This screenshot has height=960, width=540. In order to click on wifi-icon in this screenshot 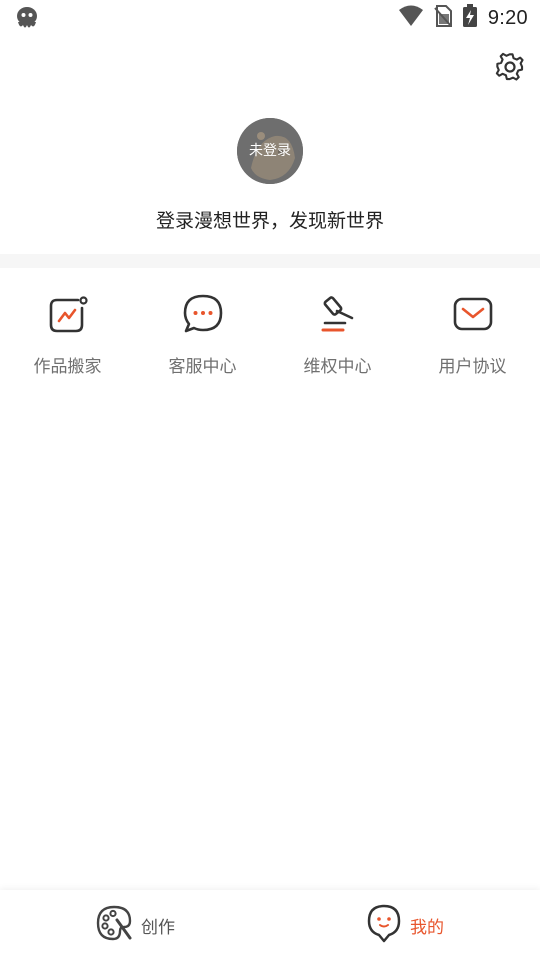, I will do `click(411, 18)`.